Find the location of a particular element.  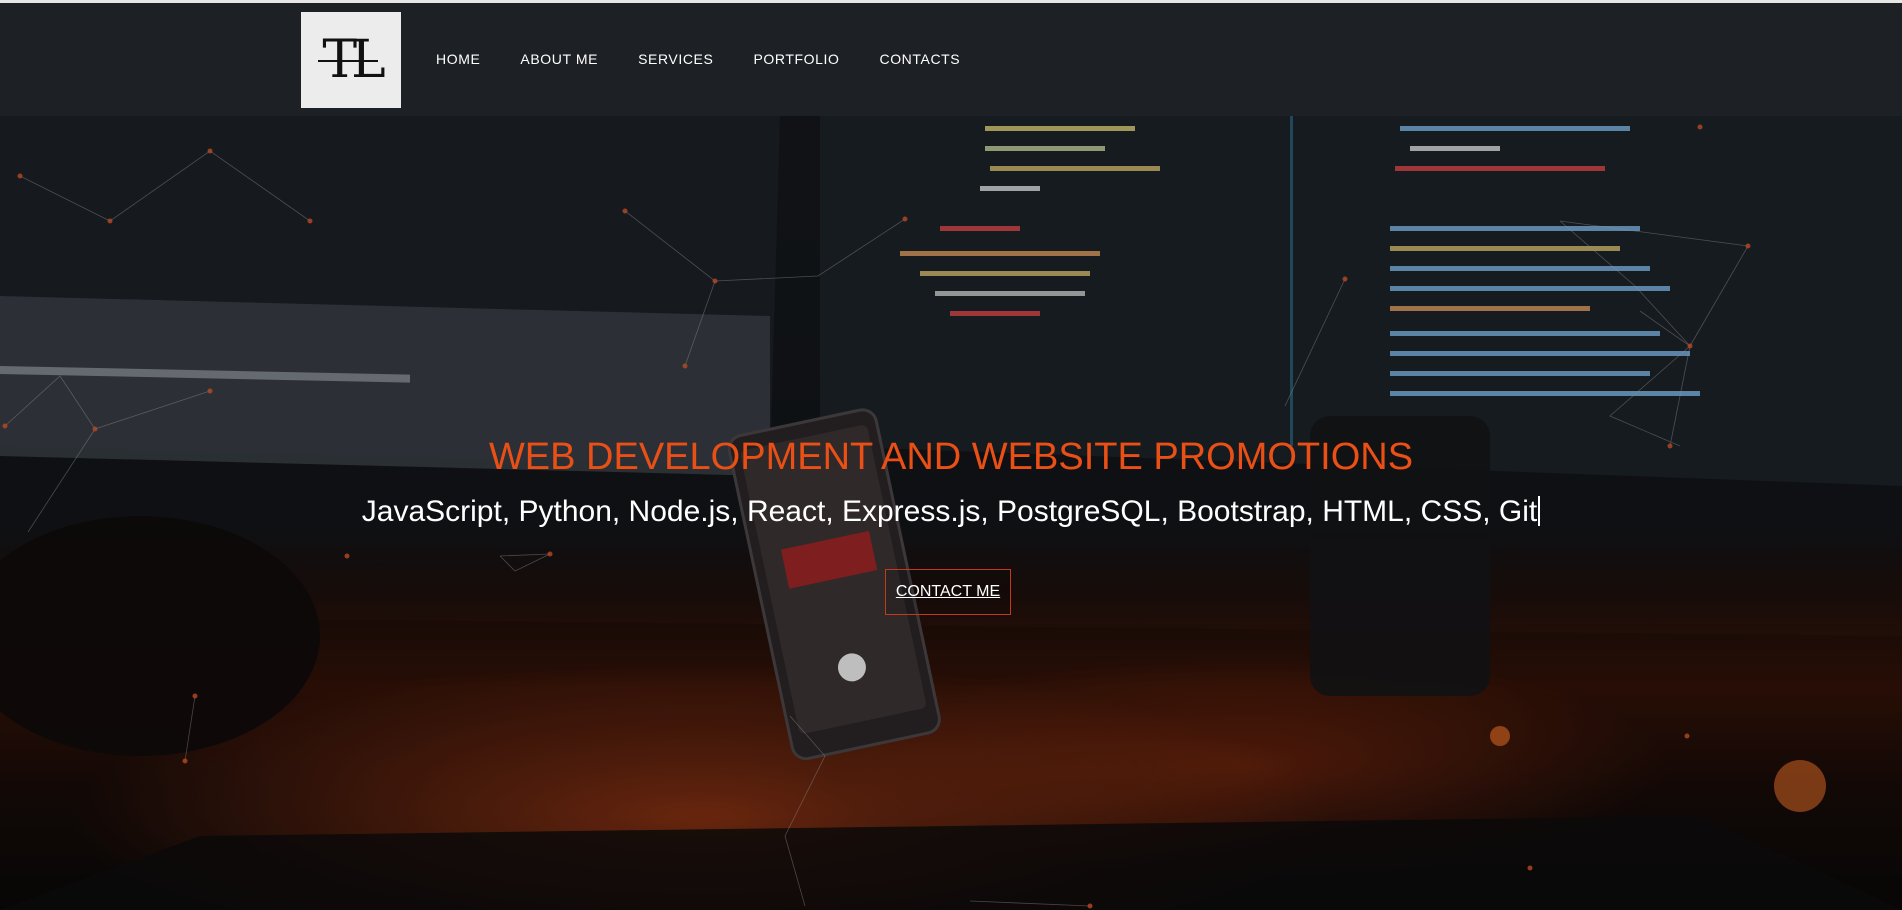

nav-item-home: HOME is located at coordinates (458, 59).